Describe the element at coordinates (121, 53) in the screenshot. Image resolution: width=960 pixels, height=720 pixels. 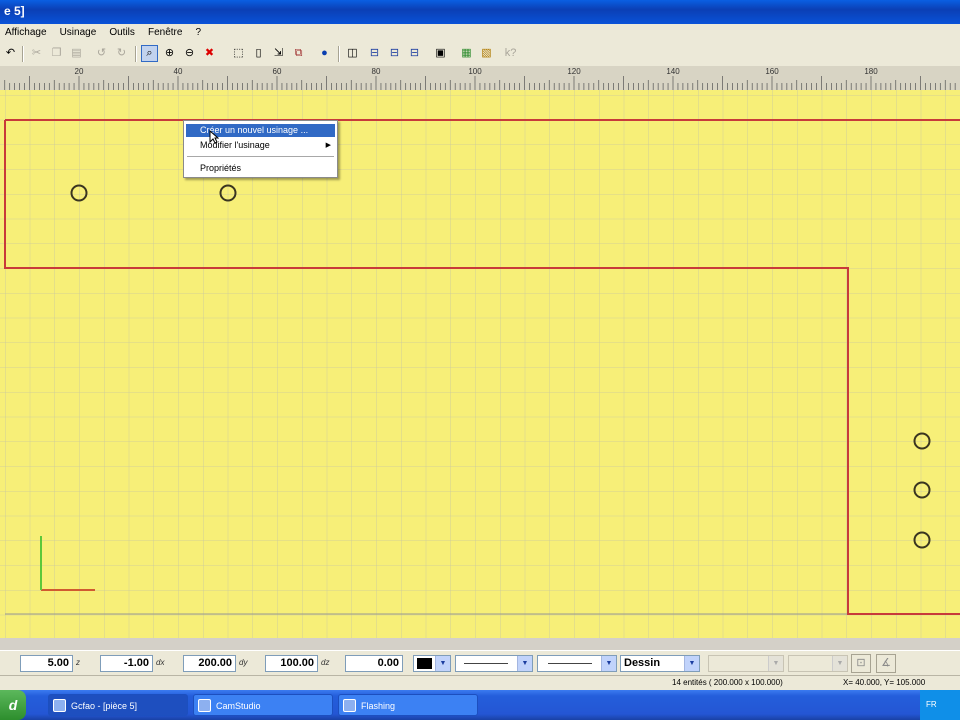
I see `redo-action-icon: ↻` at that location.